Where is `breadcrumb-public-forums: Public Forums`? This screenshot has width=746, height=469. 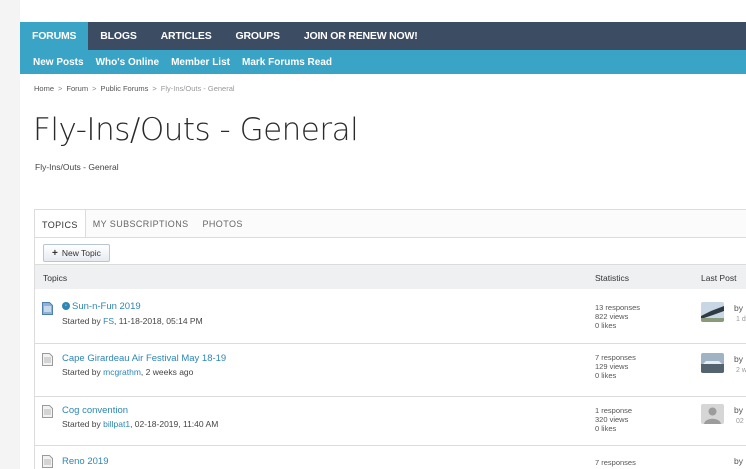 breadcrumb-public-forums: Public Forums is located at coordinates (124, 88).